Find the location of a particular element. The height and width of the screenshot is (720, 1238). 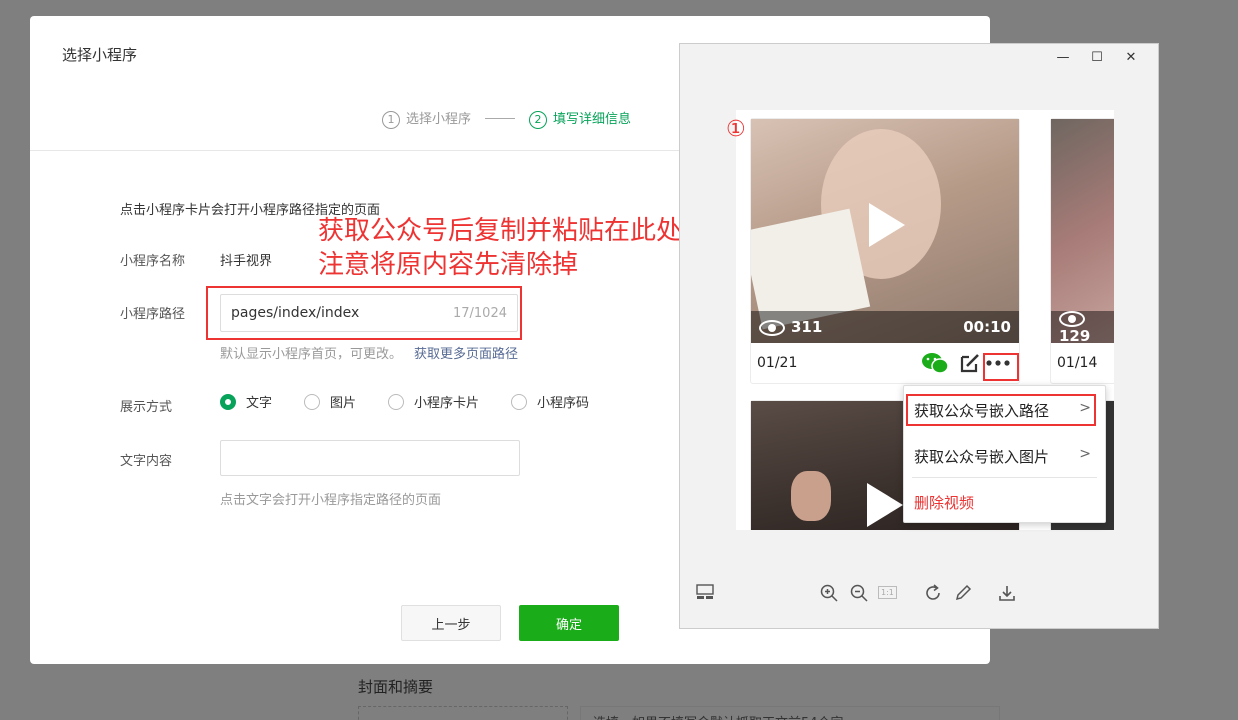

actual-size-icon: 1:1 is located at coordinates (887, 592).